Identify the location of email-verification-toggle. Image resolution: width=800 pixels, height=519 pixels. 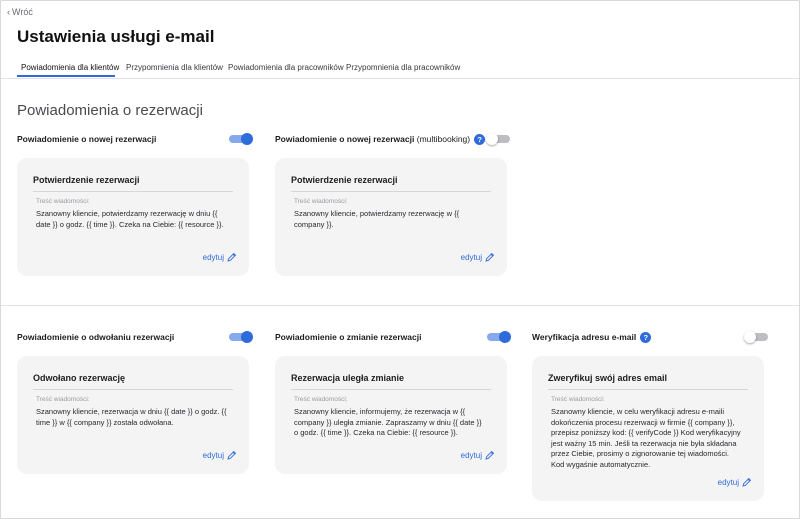
(756, 337).